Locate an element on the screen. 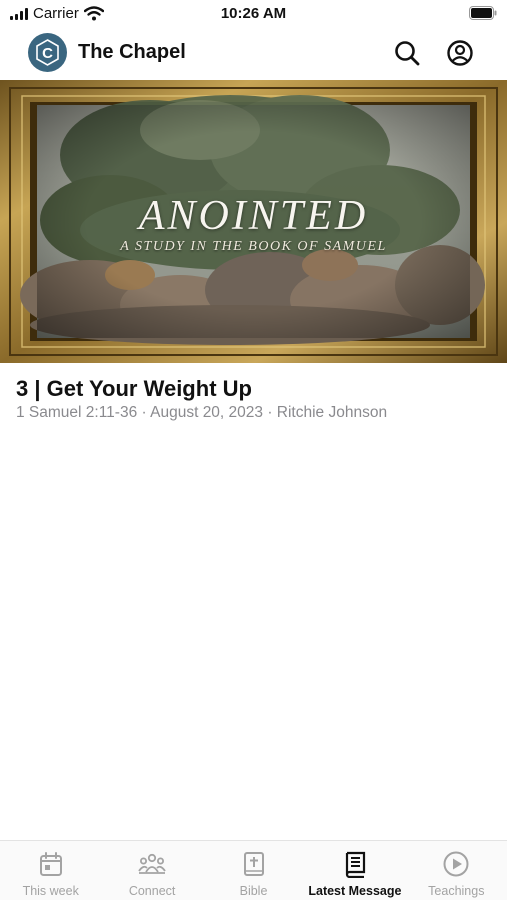  series-title: ANOINTED is located at coordinates (253, 216).